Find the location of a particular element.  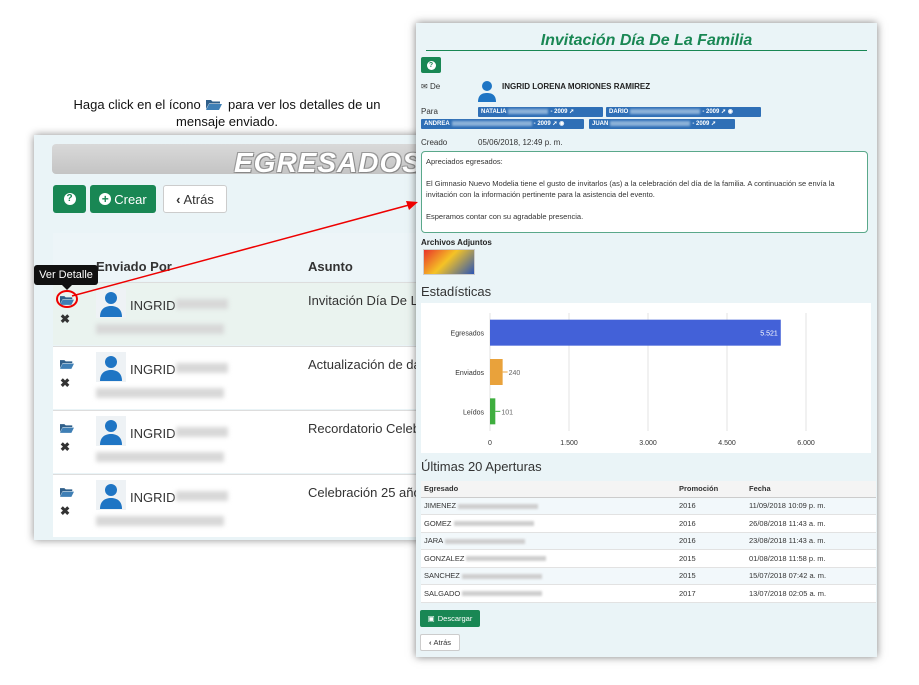

create-button: + Crear is located at coordinates (123, 199).